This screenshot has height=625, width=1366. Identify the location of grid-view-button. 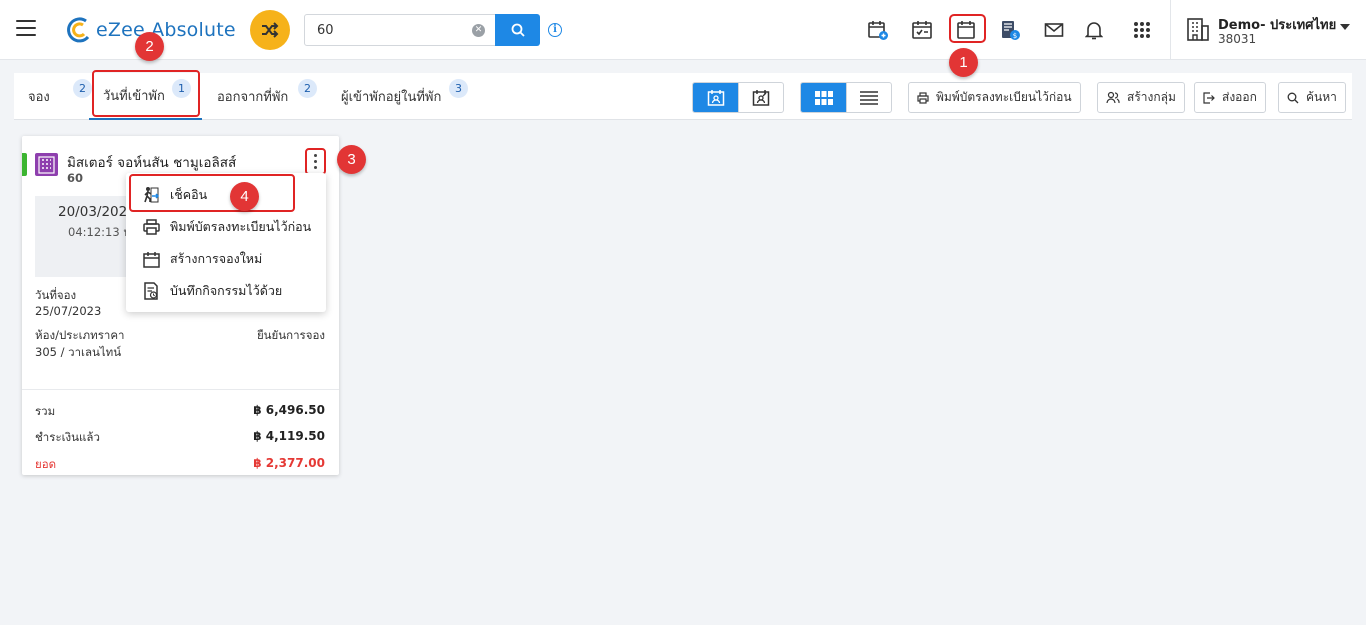
(823, 97).